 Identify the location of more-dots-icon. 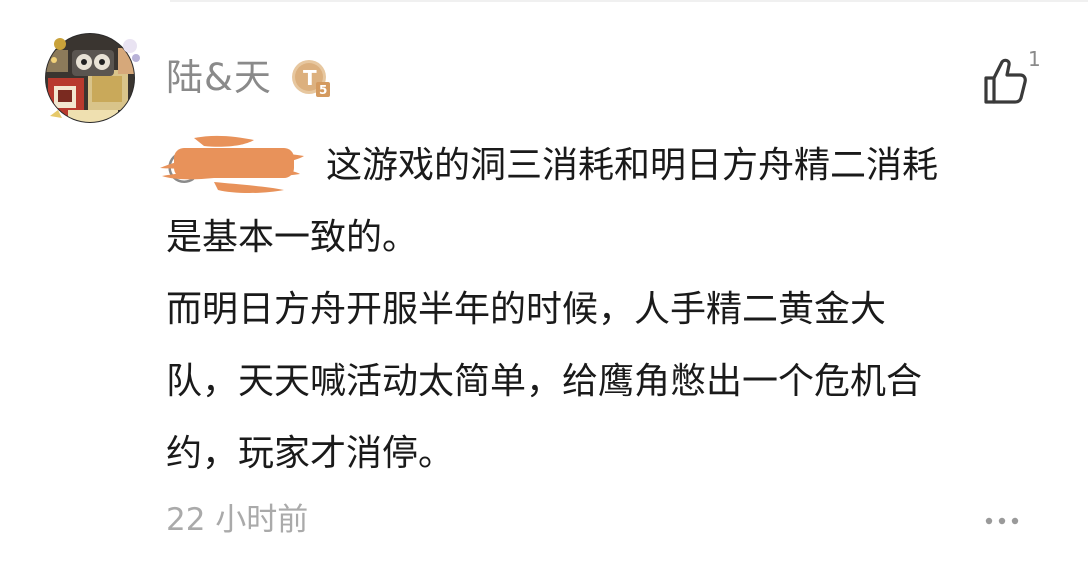
(1002, 521).